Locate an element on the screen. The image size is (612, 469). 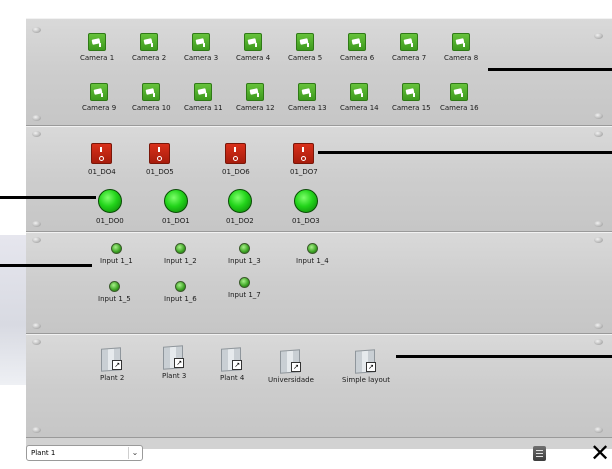
layout-label: Universidade is located at coordinates (291, 380).